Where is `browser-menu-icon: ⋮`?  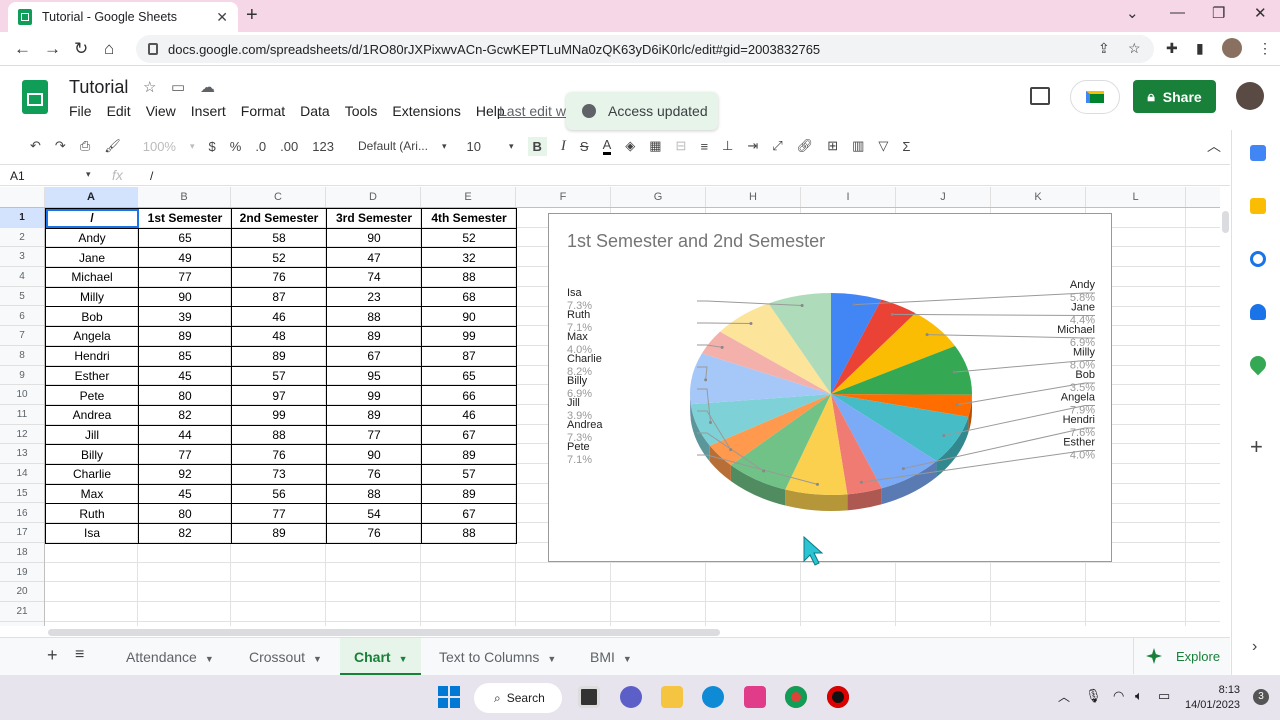
browser-menu-icon: ⋮ is located at coordinates (1265, 48).